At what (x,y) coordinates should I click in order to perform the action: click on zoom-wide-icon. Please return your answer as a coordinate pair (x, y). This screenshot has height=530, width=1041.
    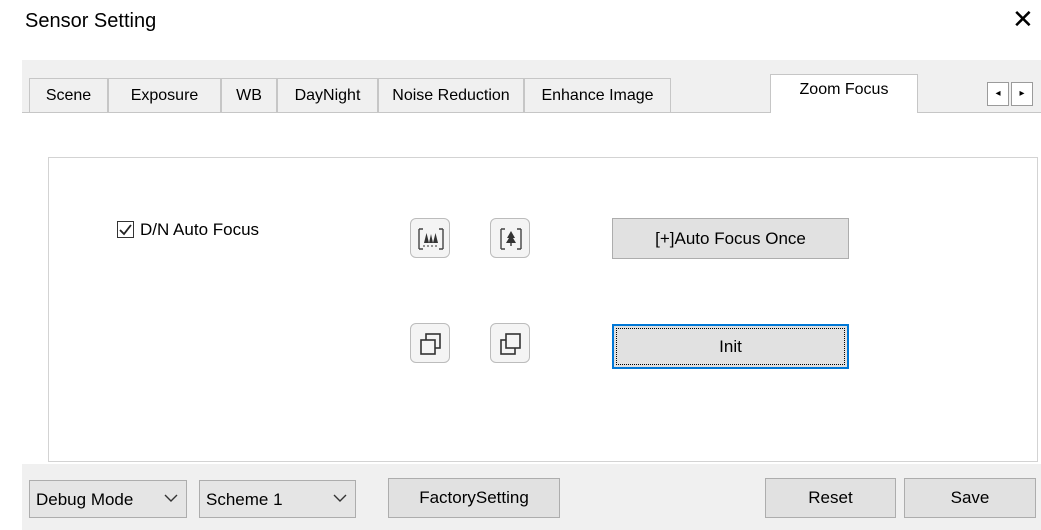
    Looking at the image, I should click on (431, 239).